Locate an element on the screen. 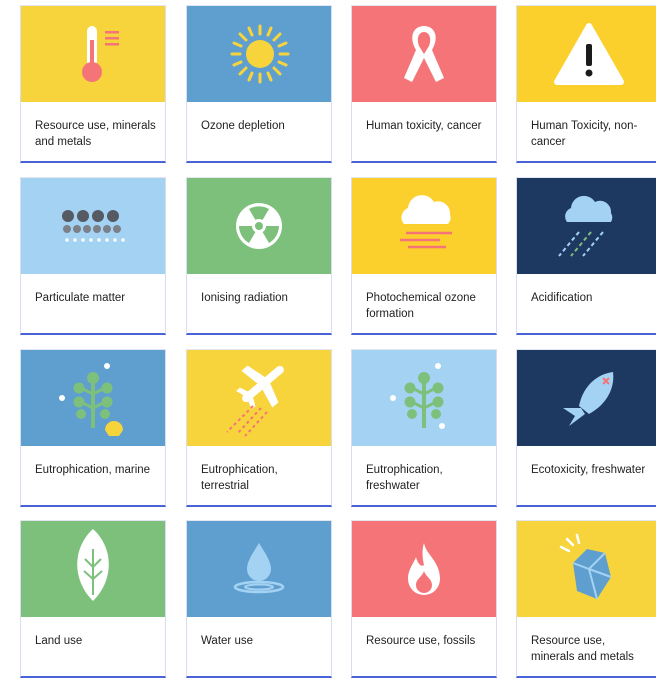  card-resource-use-minerals: Resource use, minerals and metals is located at coordinates (93, 84).